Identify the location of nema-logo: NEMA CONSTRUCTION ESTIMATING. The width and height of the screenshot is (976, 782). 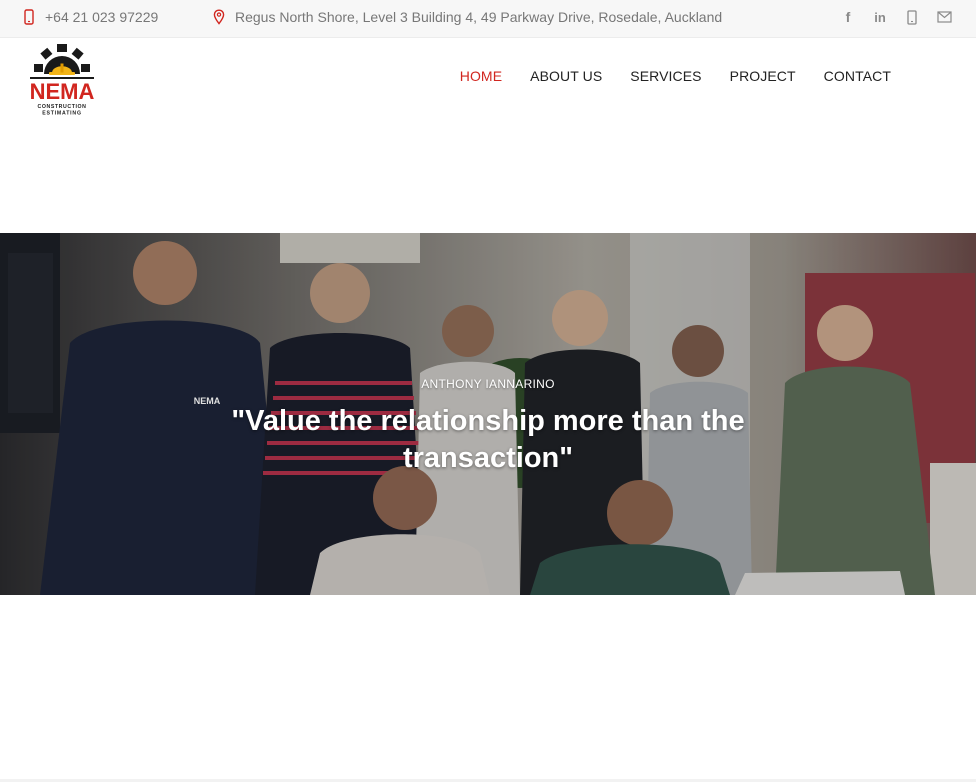
(62, 81).